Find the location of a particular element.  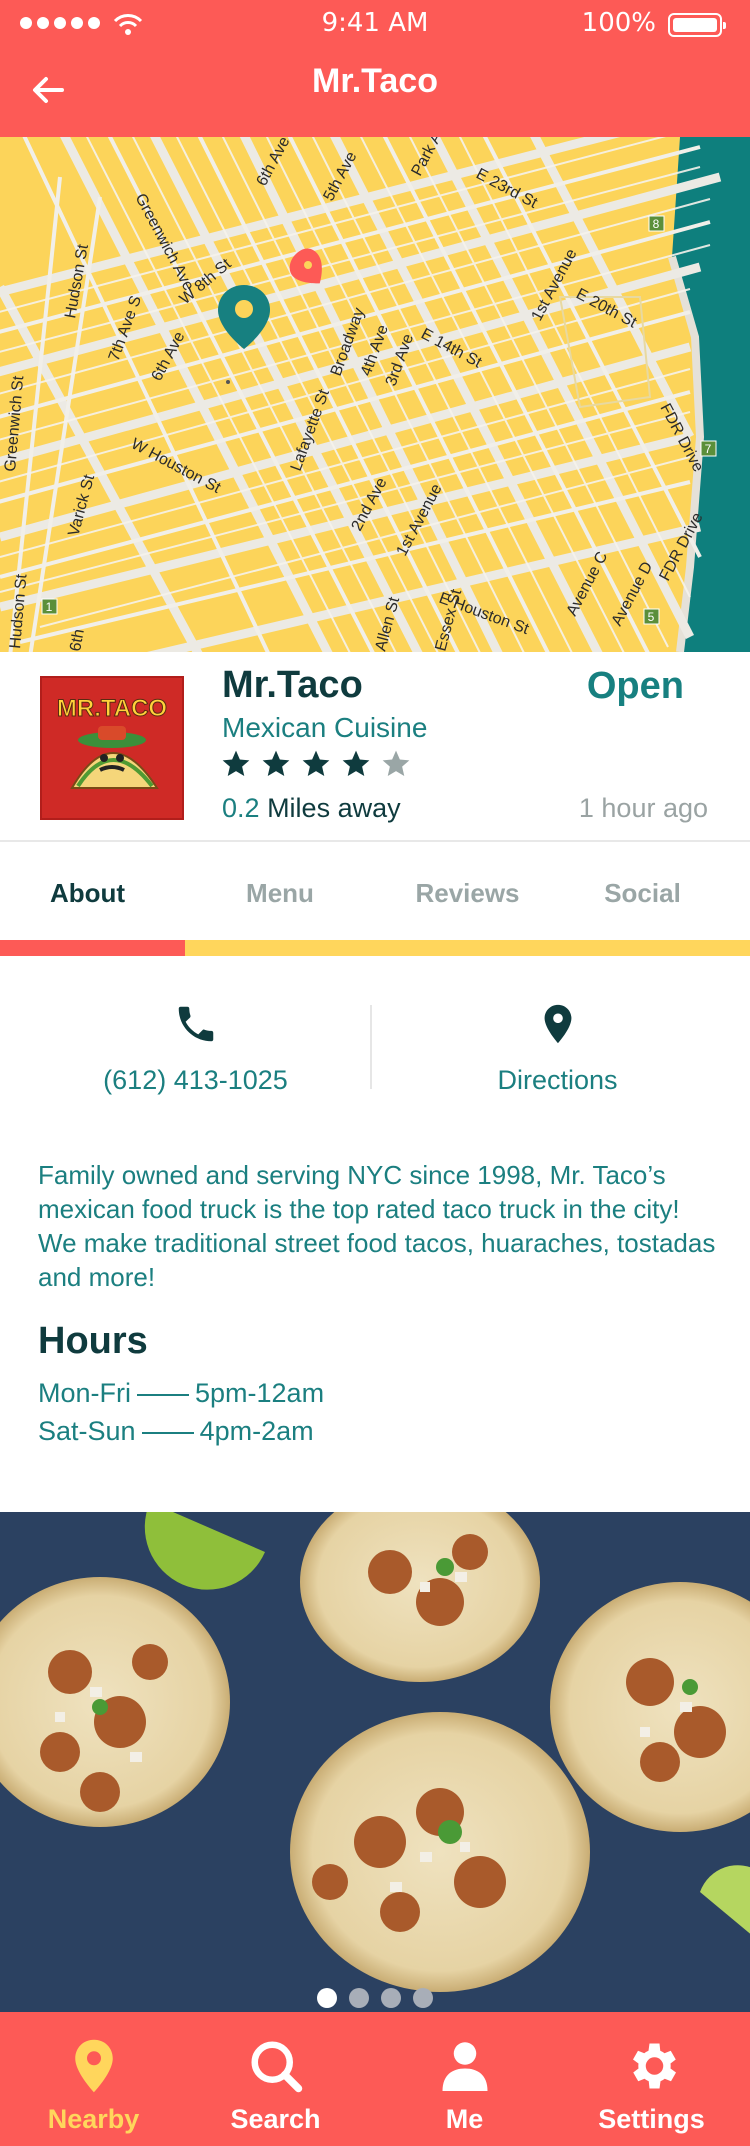

location-icon is located at coordinates (557, 1024).